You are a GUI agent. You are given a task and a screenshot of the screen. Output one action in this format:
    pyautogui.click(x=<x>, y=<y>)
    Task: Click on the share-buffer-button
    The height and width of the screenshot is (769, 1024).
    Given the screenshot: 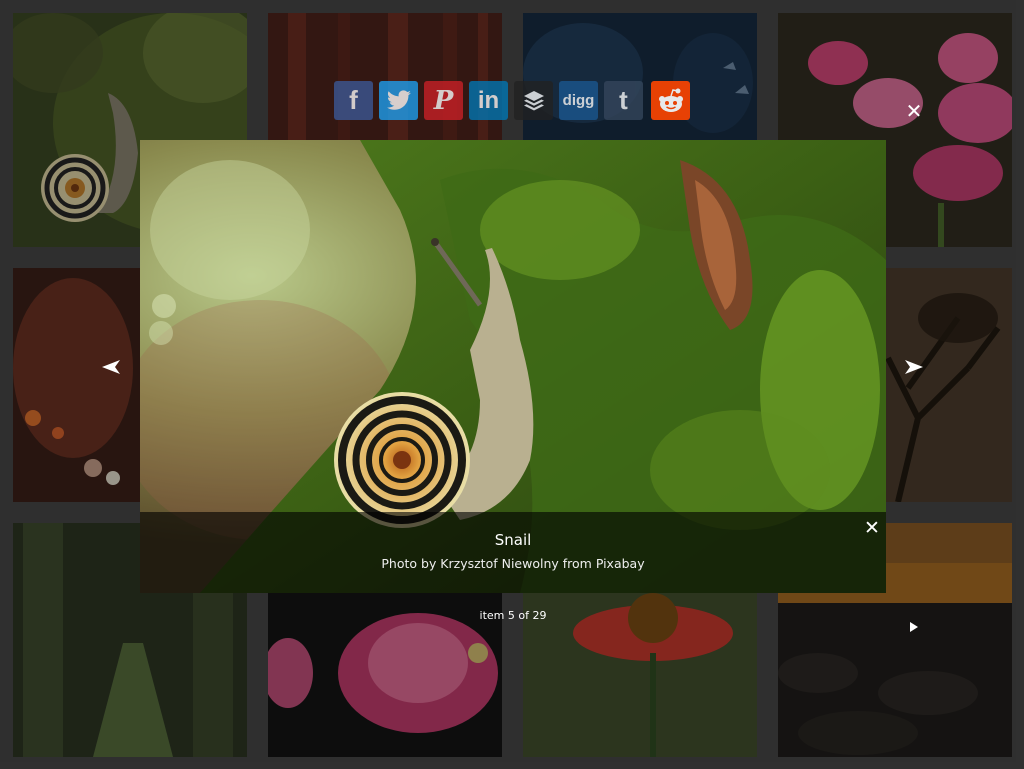 What is the action you would take?
    pyautogui.click(x=533, y=100)
    